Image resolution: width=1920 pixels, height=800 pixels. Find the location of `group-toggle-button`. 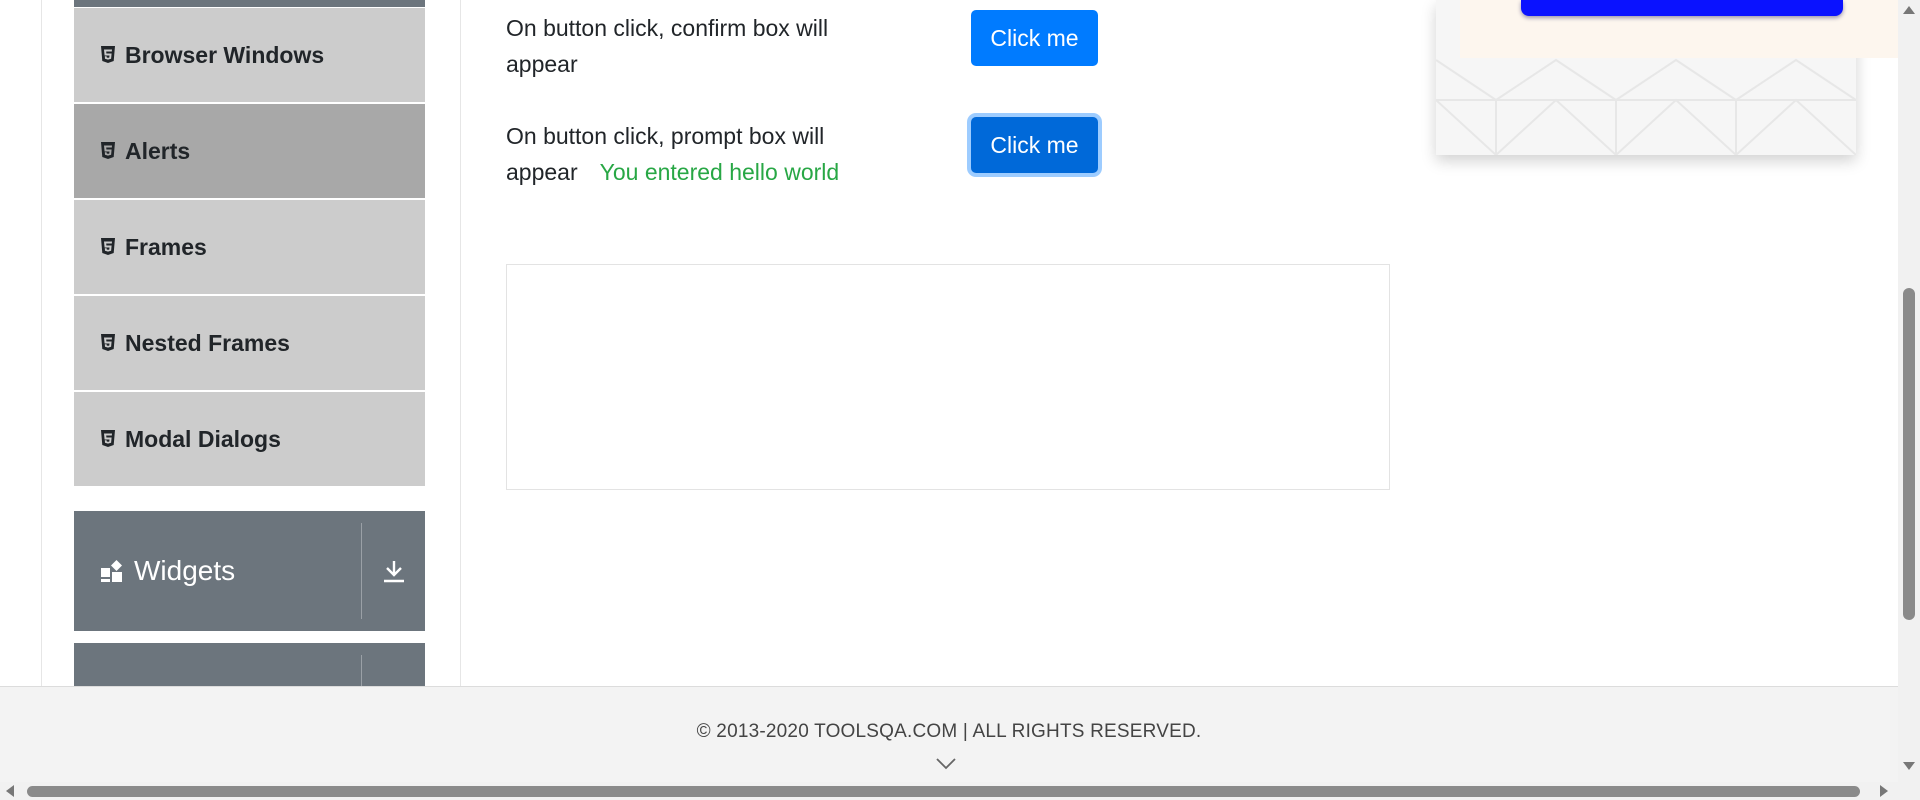

group-toggle-button is located at coordinates (393, 571).